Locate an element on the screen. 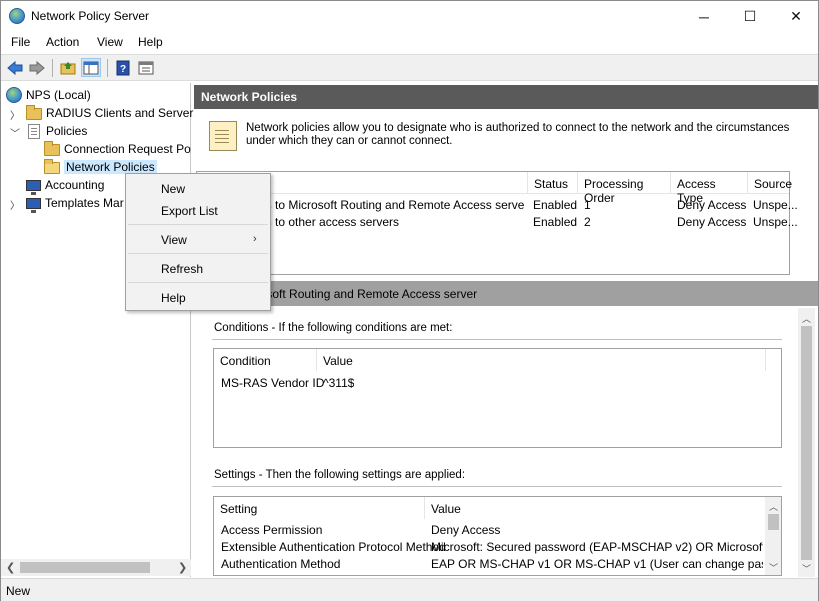  tree-item-accounting: Accounting is located at coordinates (65, 185).